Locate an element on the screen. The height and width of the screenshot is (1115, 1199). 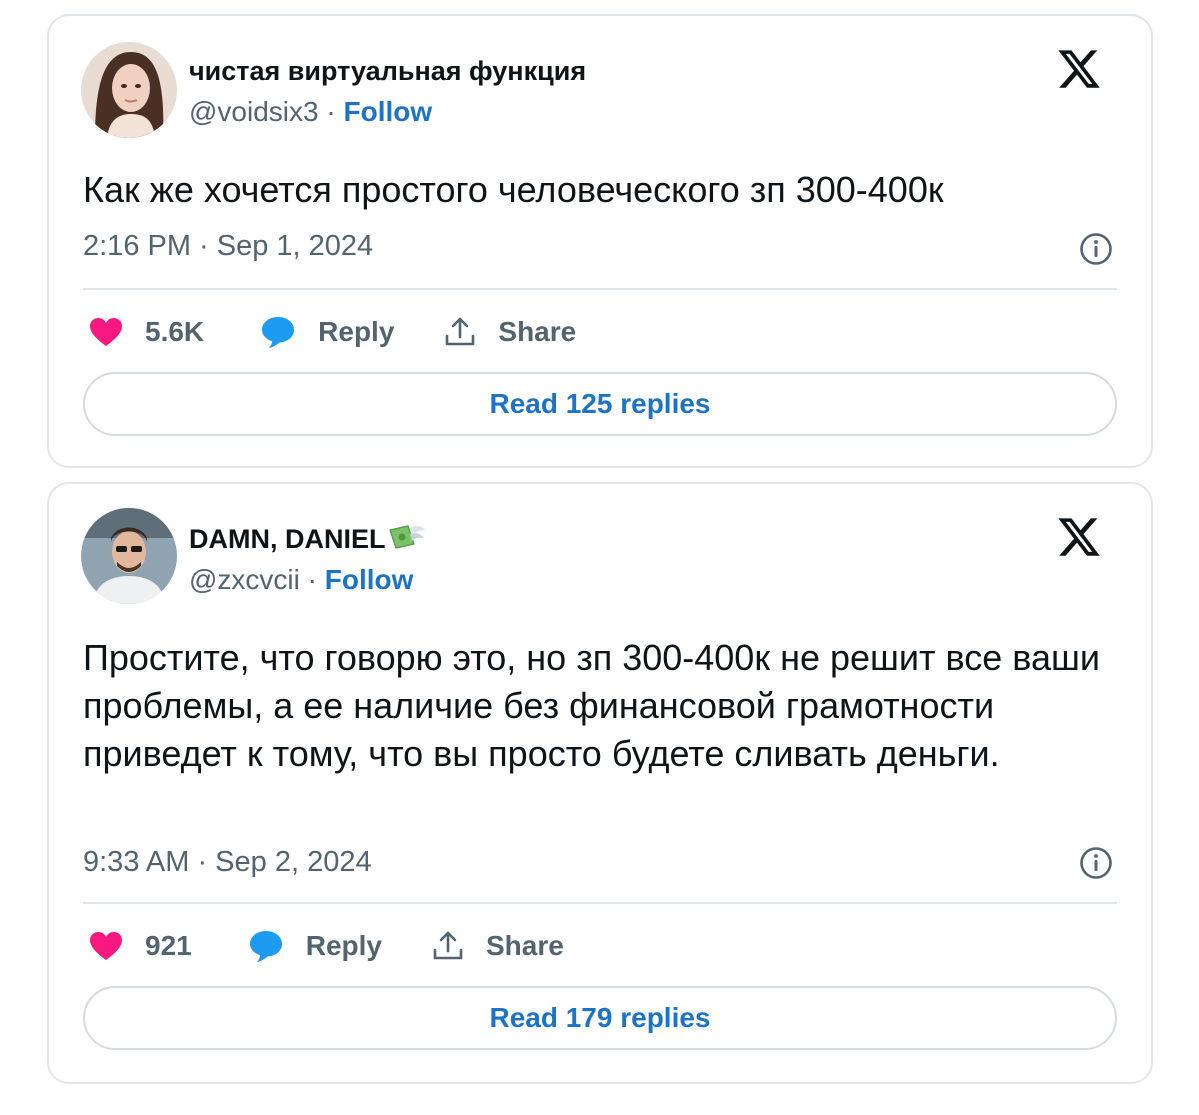
read-replies-button: Read 125 replies is located at coordinates (600, 404).